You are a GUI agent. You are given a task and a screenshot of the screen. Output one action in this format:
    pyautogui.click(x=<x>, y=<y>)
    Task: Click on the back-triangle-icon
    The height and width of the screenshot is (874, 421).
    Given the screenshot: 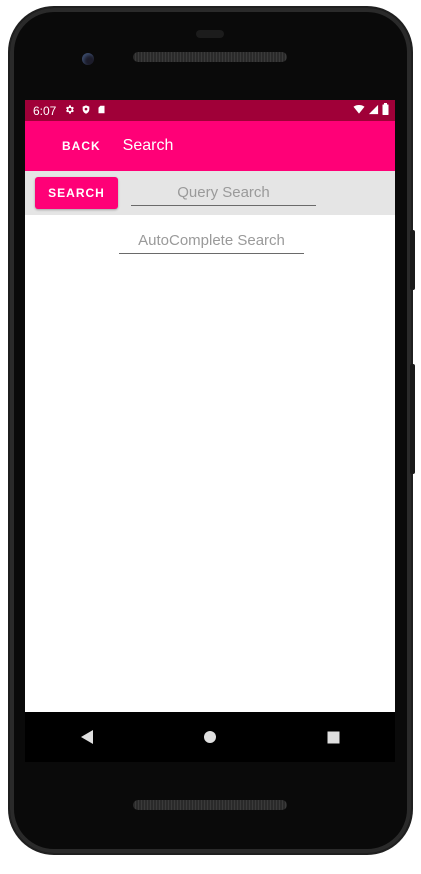 What is the action you would take?
    pyautogui.click(x=87, y=737)
    